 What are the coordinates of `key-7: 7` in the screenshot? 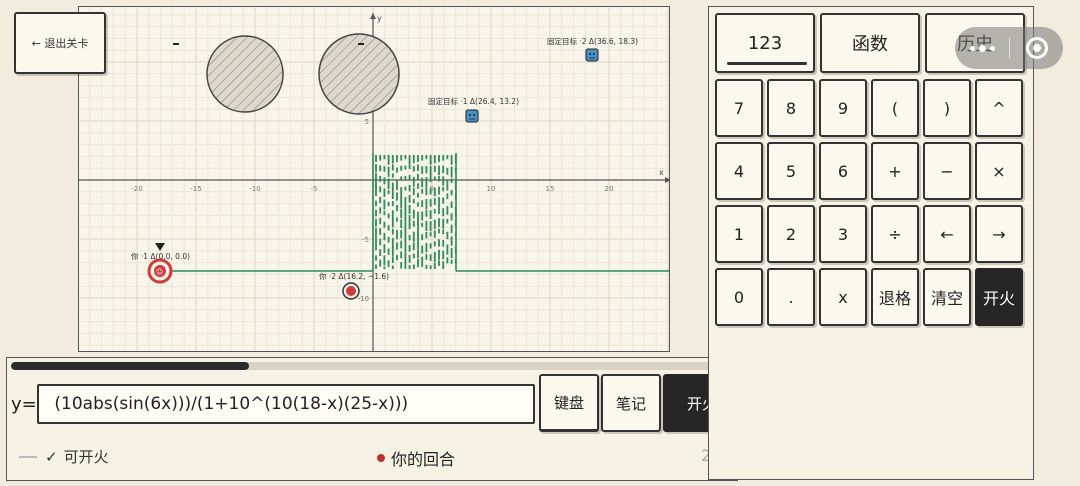 It's located at (739, 108).